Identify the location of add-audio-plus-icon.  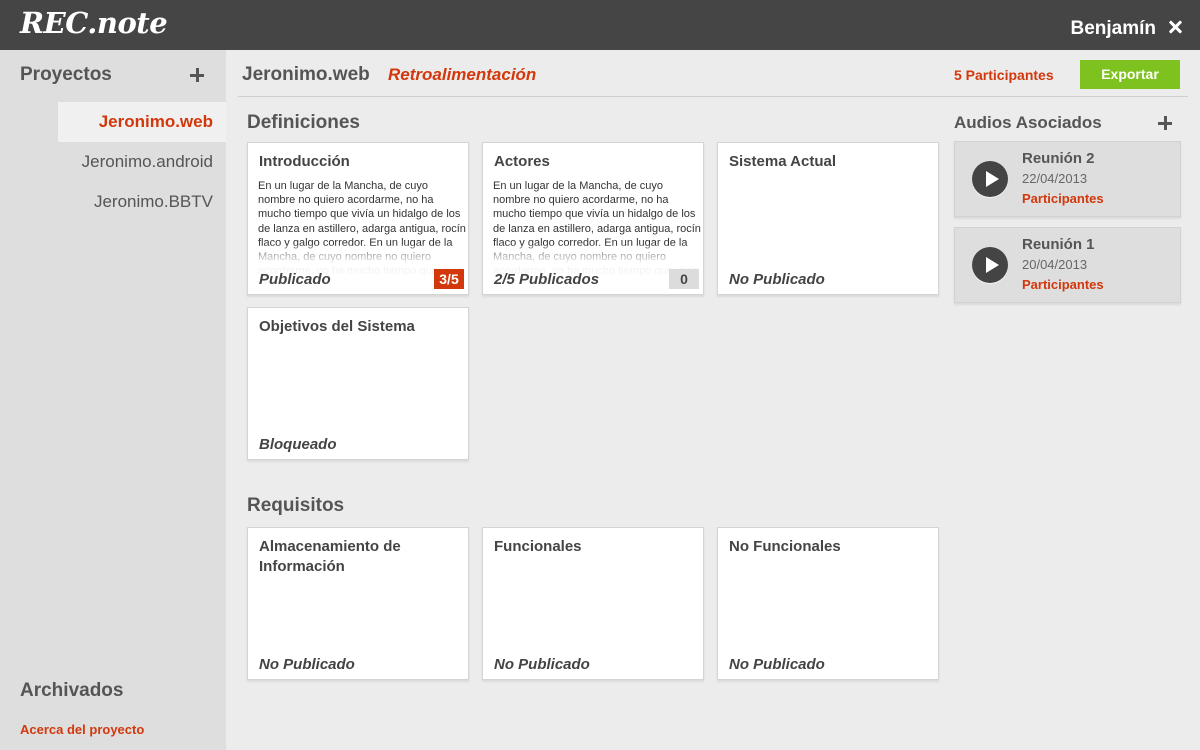
(1165, 123).